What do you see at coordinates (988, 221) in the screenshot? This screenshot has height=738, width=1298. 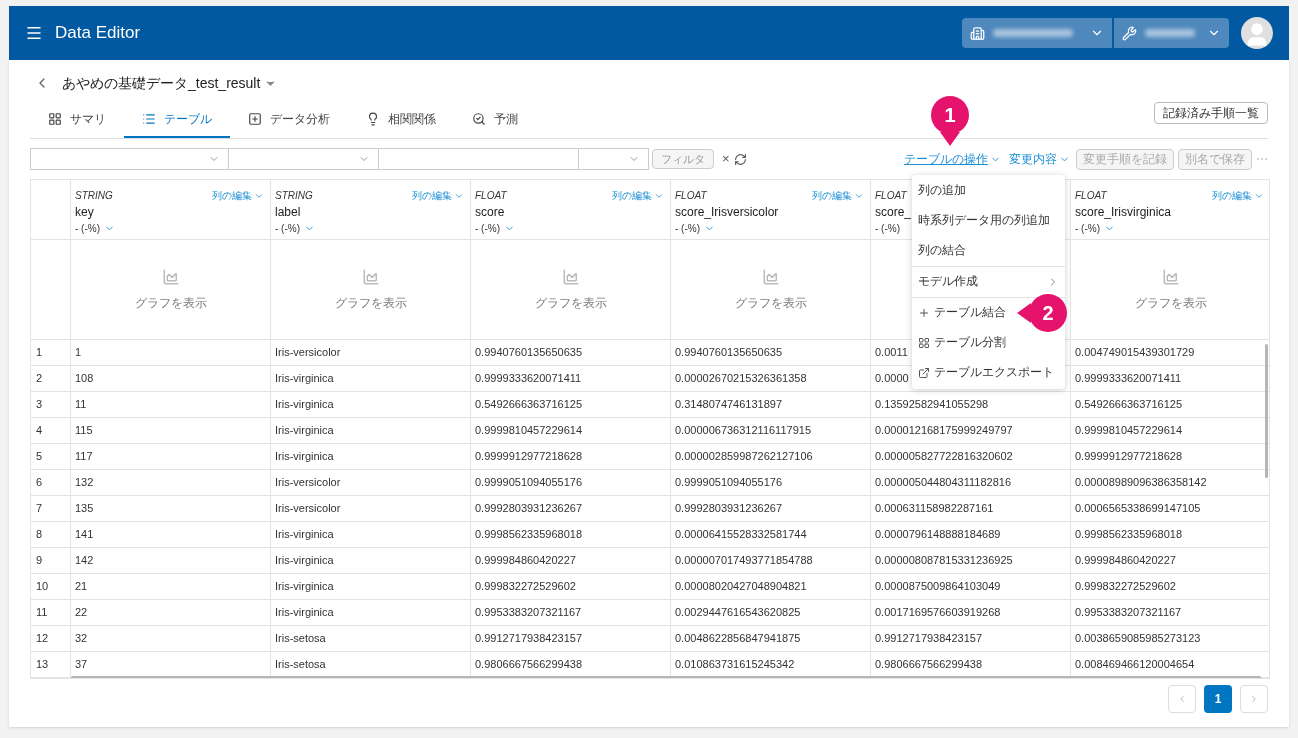 I see `menu-item: 時系列データ用の列追加` at bounding box center [988, 221].